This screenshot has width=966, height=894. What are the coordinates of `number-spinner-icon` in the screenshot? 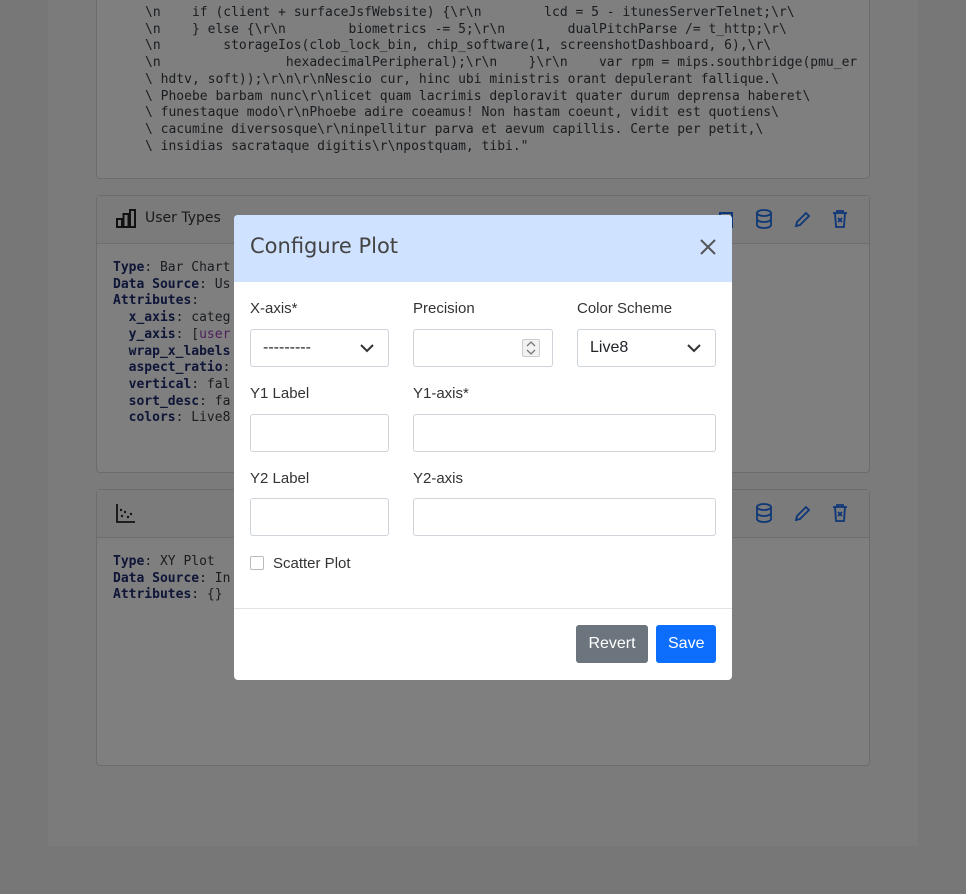 It's located at (531, 348).